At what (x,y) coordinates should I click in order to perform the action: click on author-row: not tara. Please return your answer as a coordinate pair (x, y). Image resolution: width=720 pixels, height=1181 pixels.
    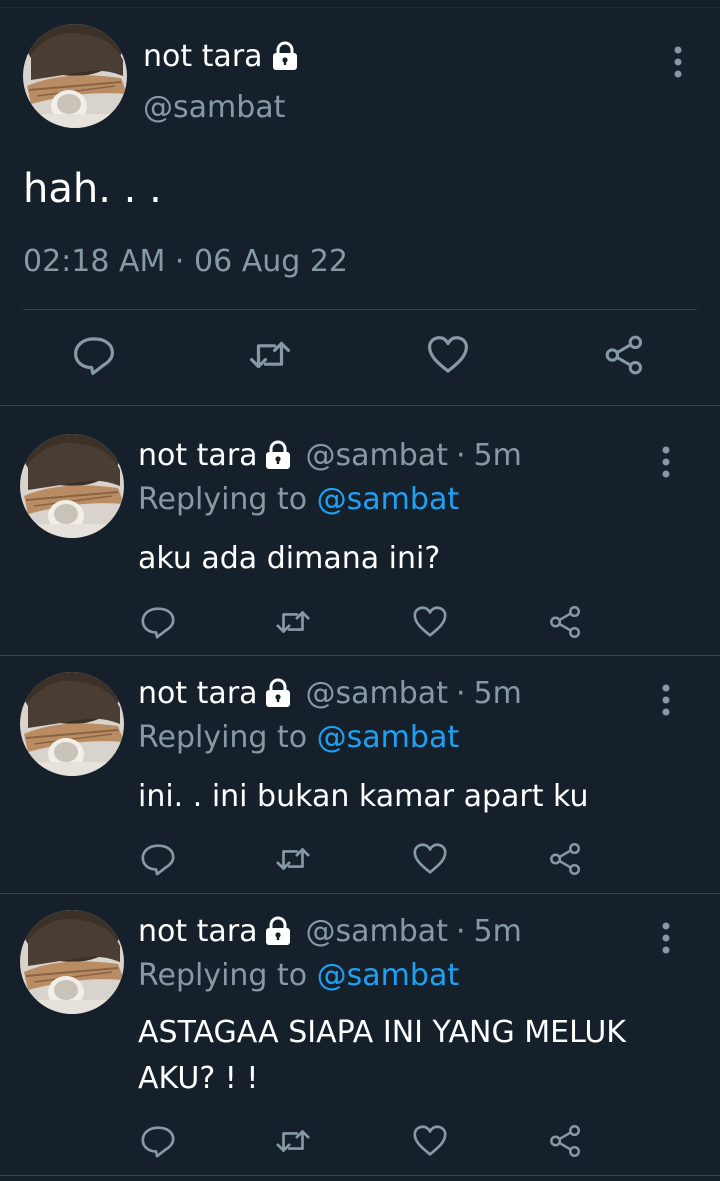
    Looking at the image, I should click on (222, 56).